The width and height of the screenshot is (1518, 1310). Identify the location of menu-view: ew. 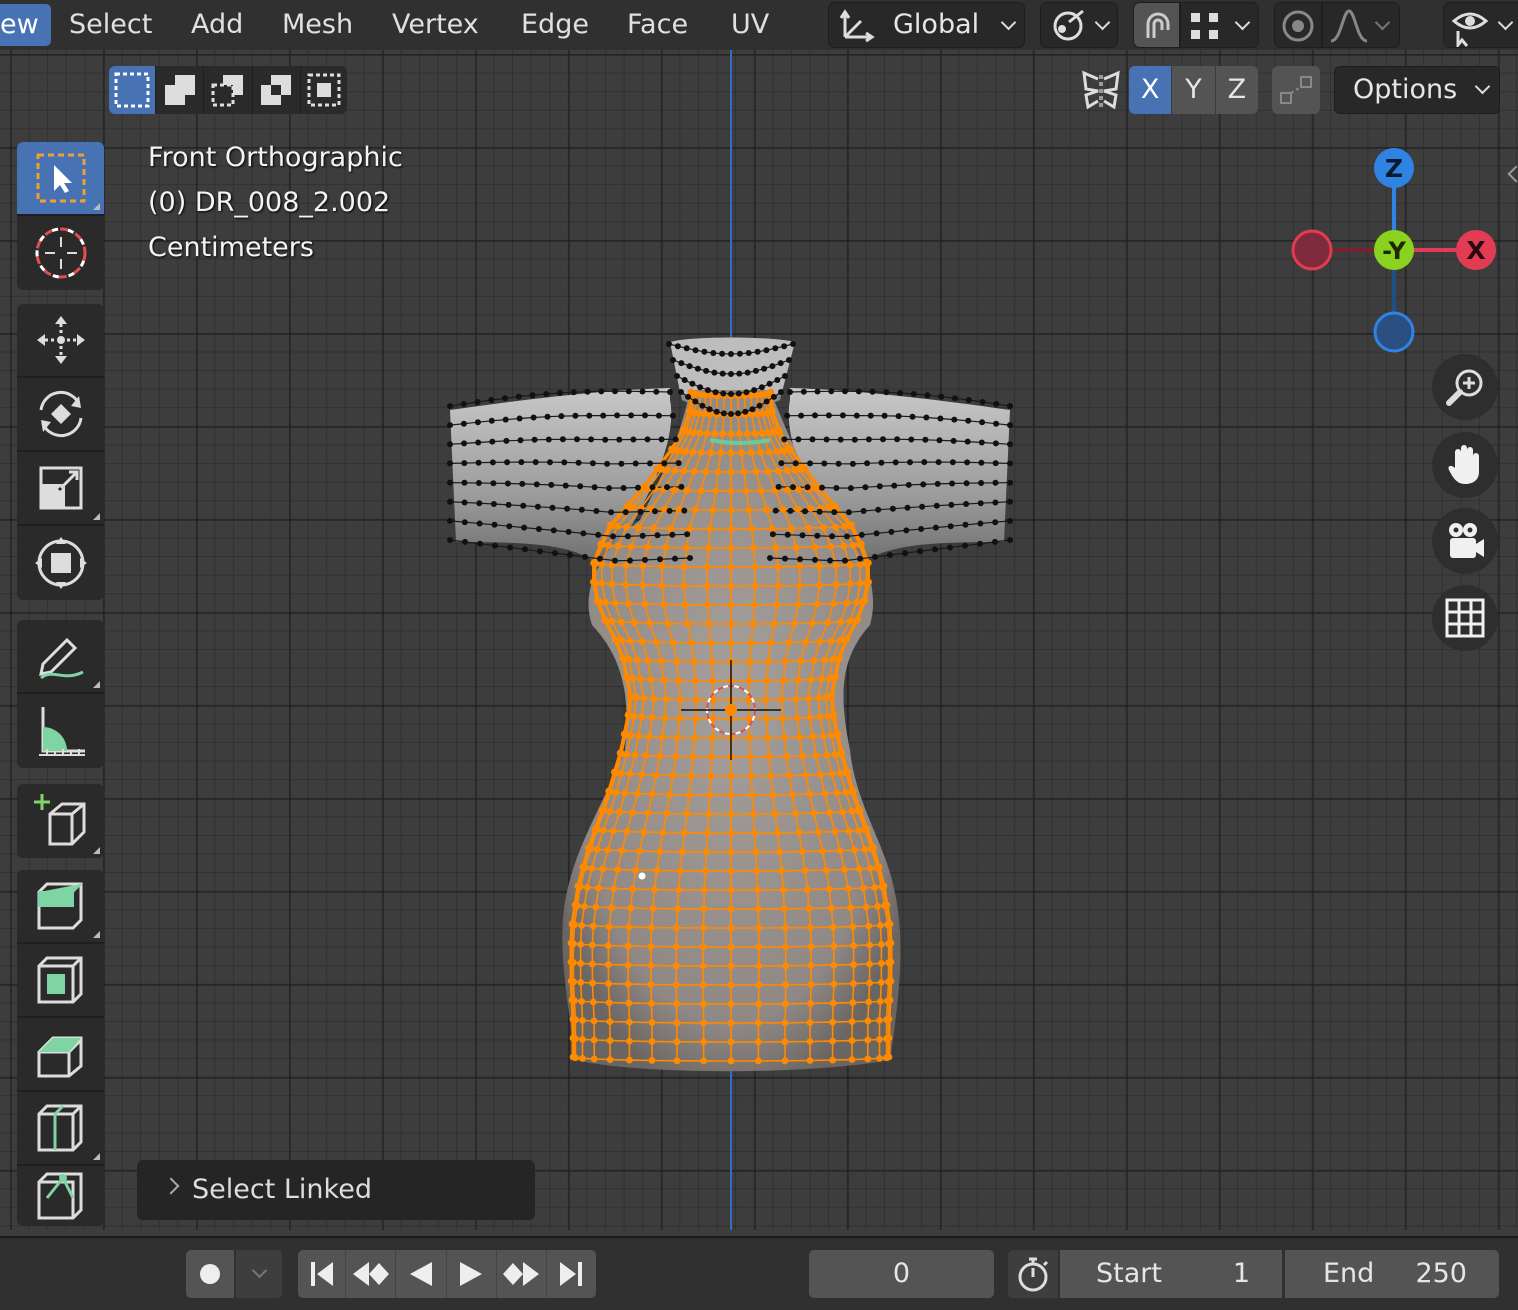
(25, 25).